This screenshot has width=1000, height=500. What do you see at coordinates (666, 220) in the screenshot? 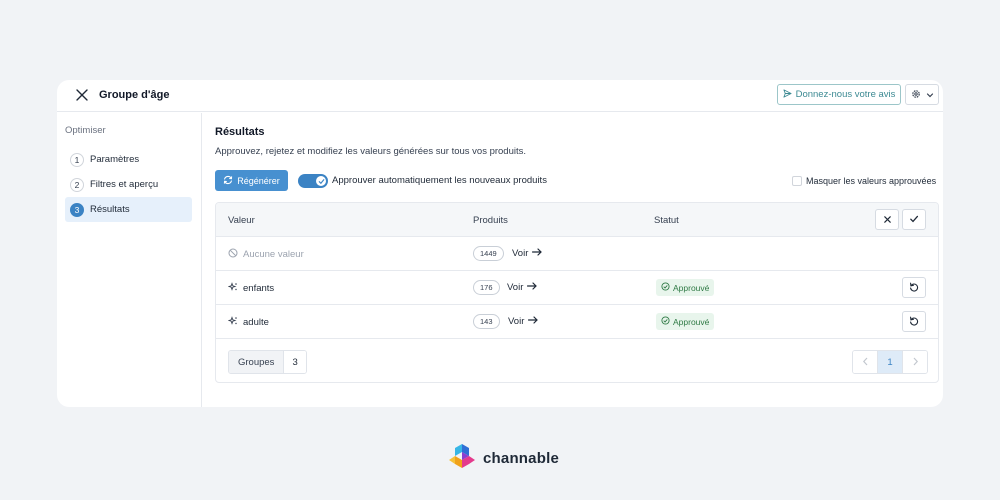
I see `column-header-status: Statut` at bounding box center [666, 220].